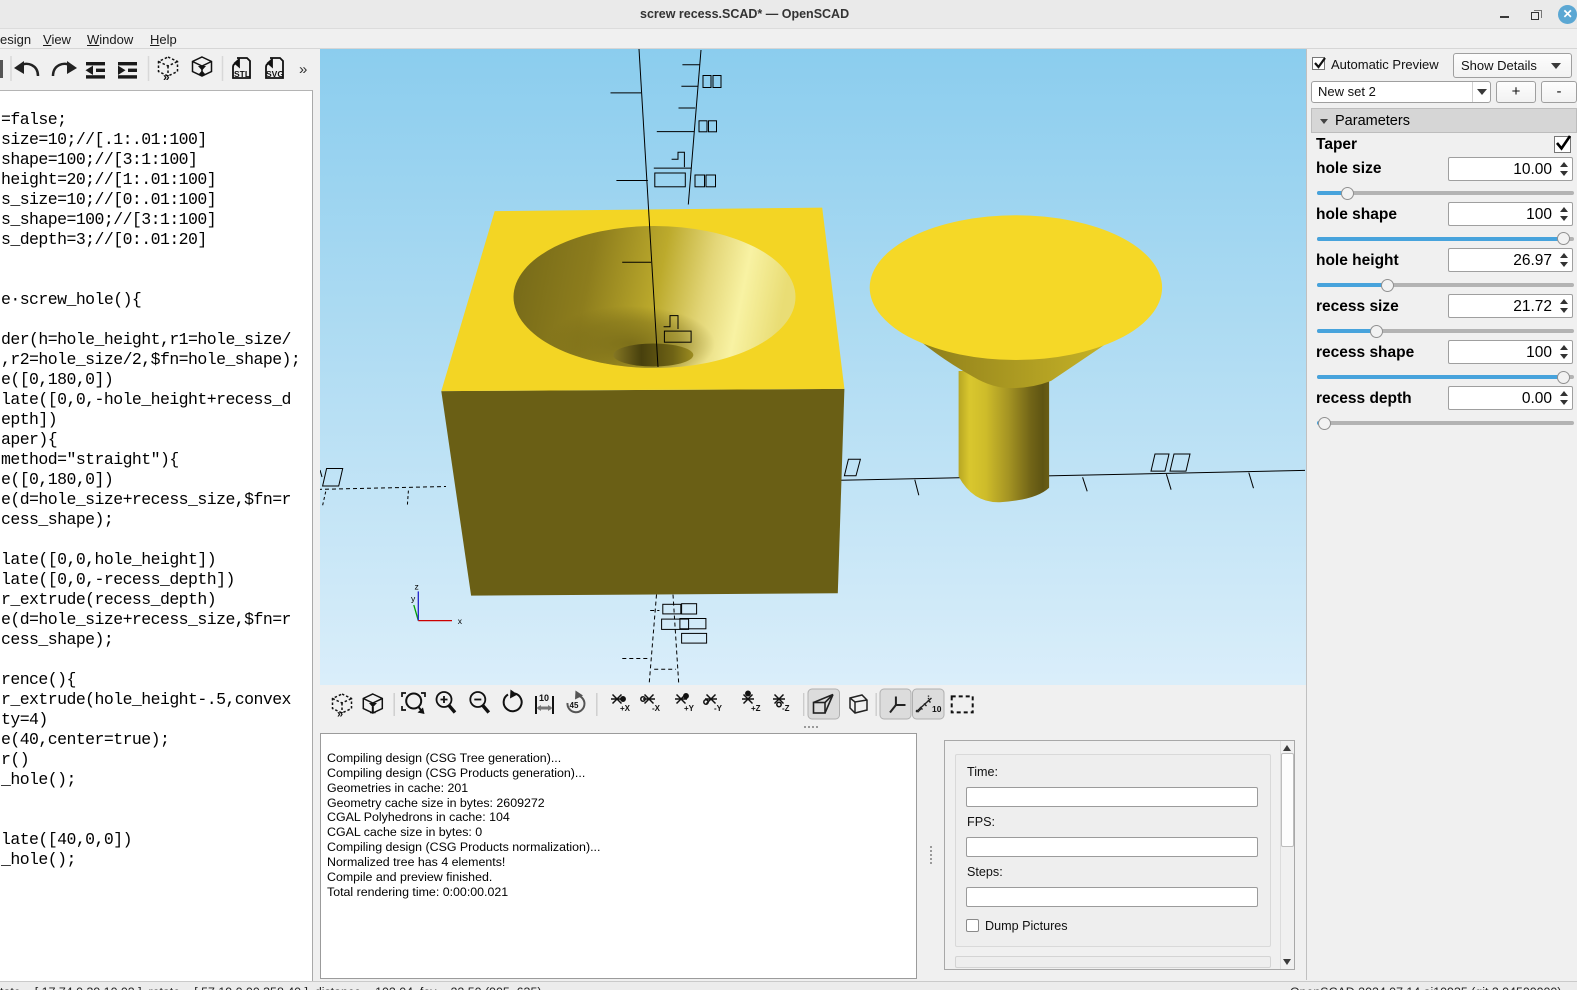  What do you see at coordinates (242, 74) in the screenshot?
I see `svg-text: STL` at bounding box center [242, 74].